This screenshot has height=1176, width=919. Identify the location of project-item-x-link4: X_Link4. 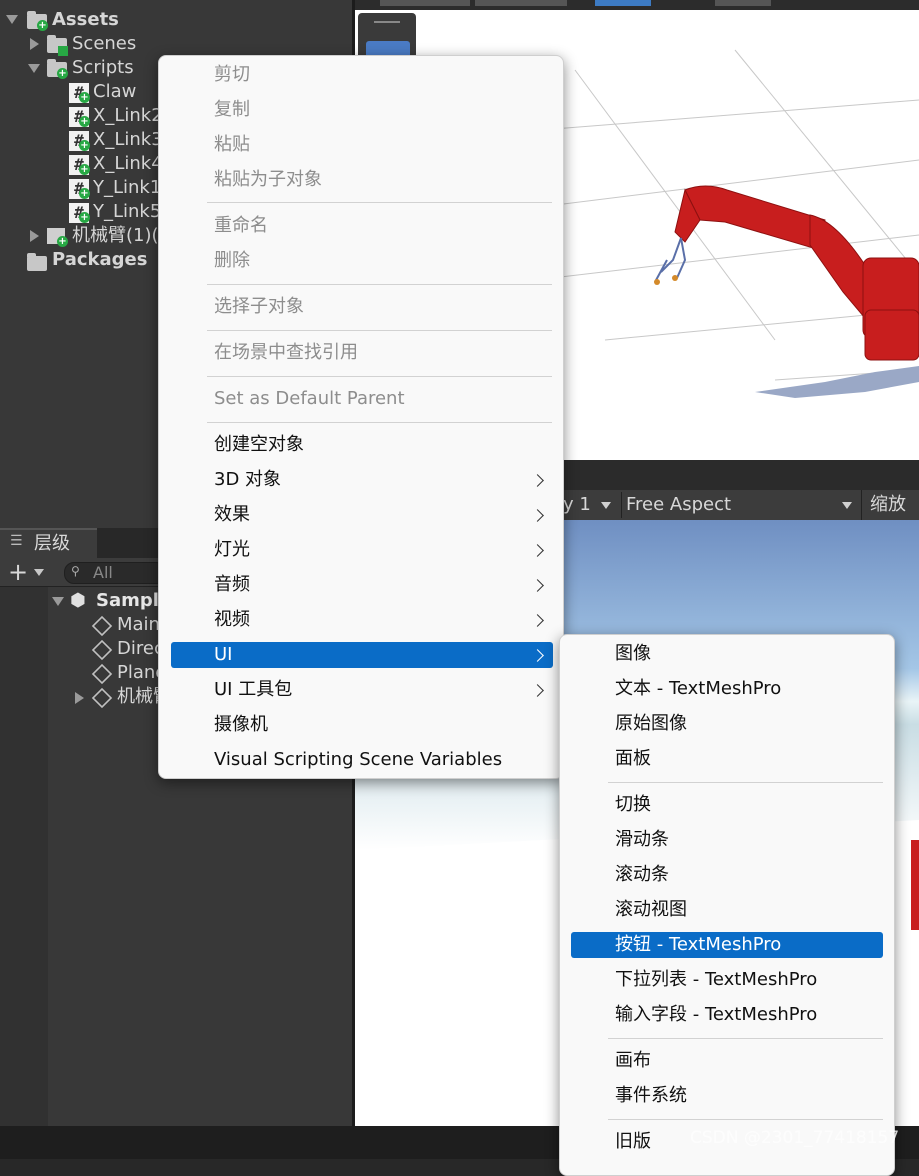
(128, 164).